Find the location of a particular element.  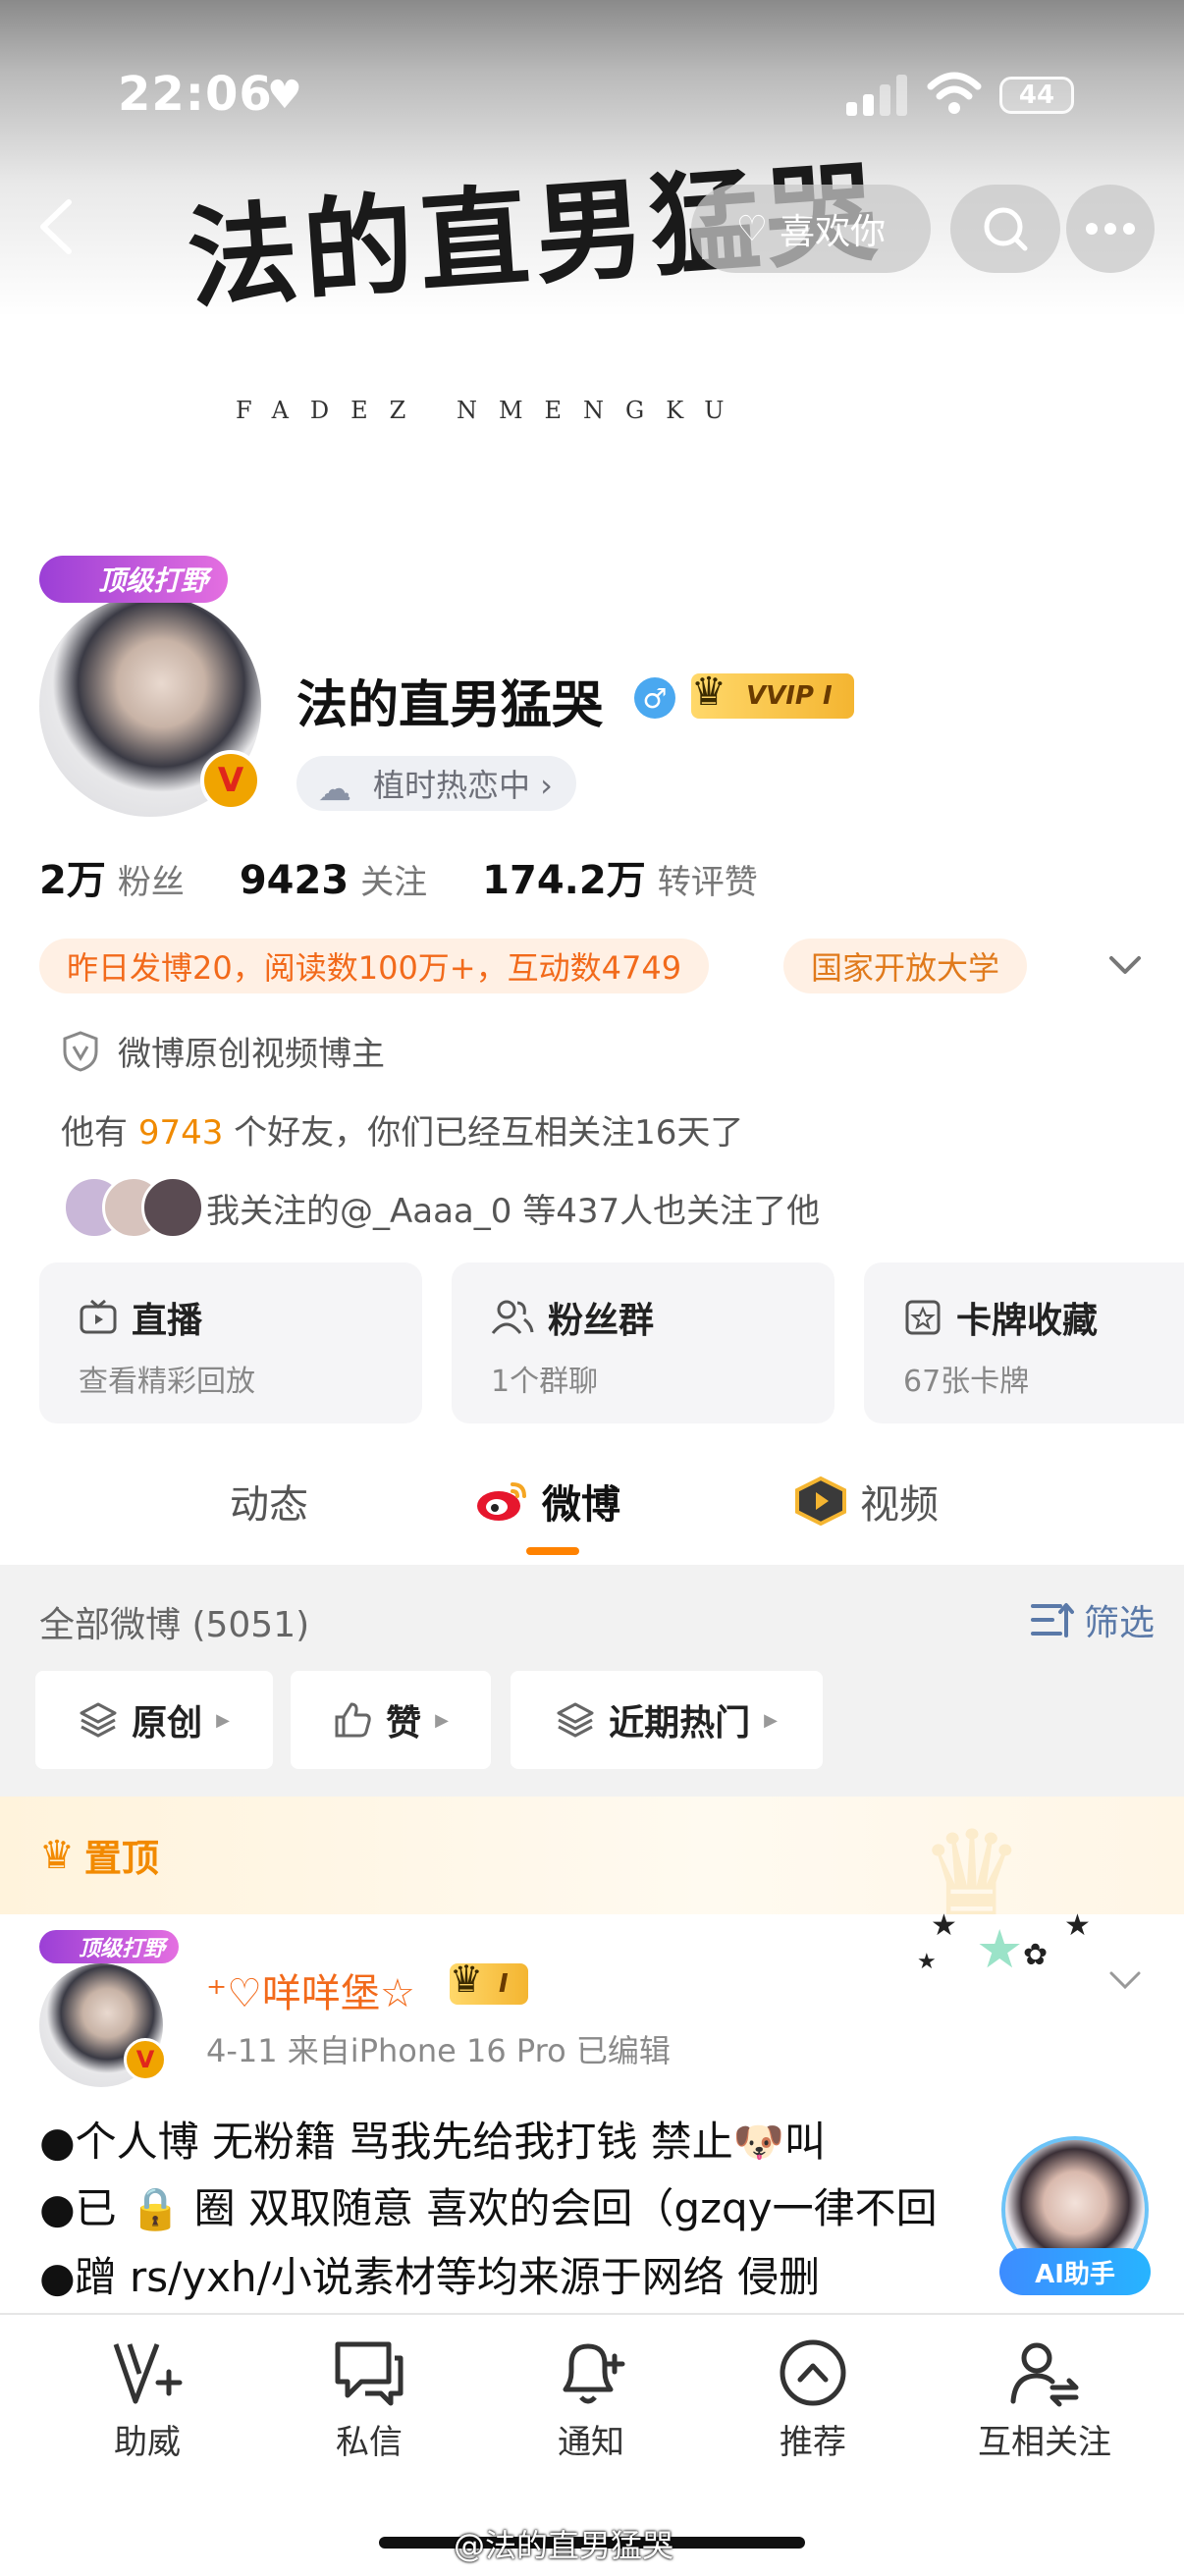

more-button is located at coordinates (1110, 229).